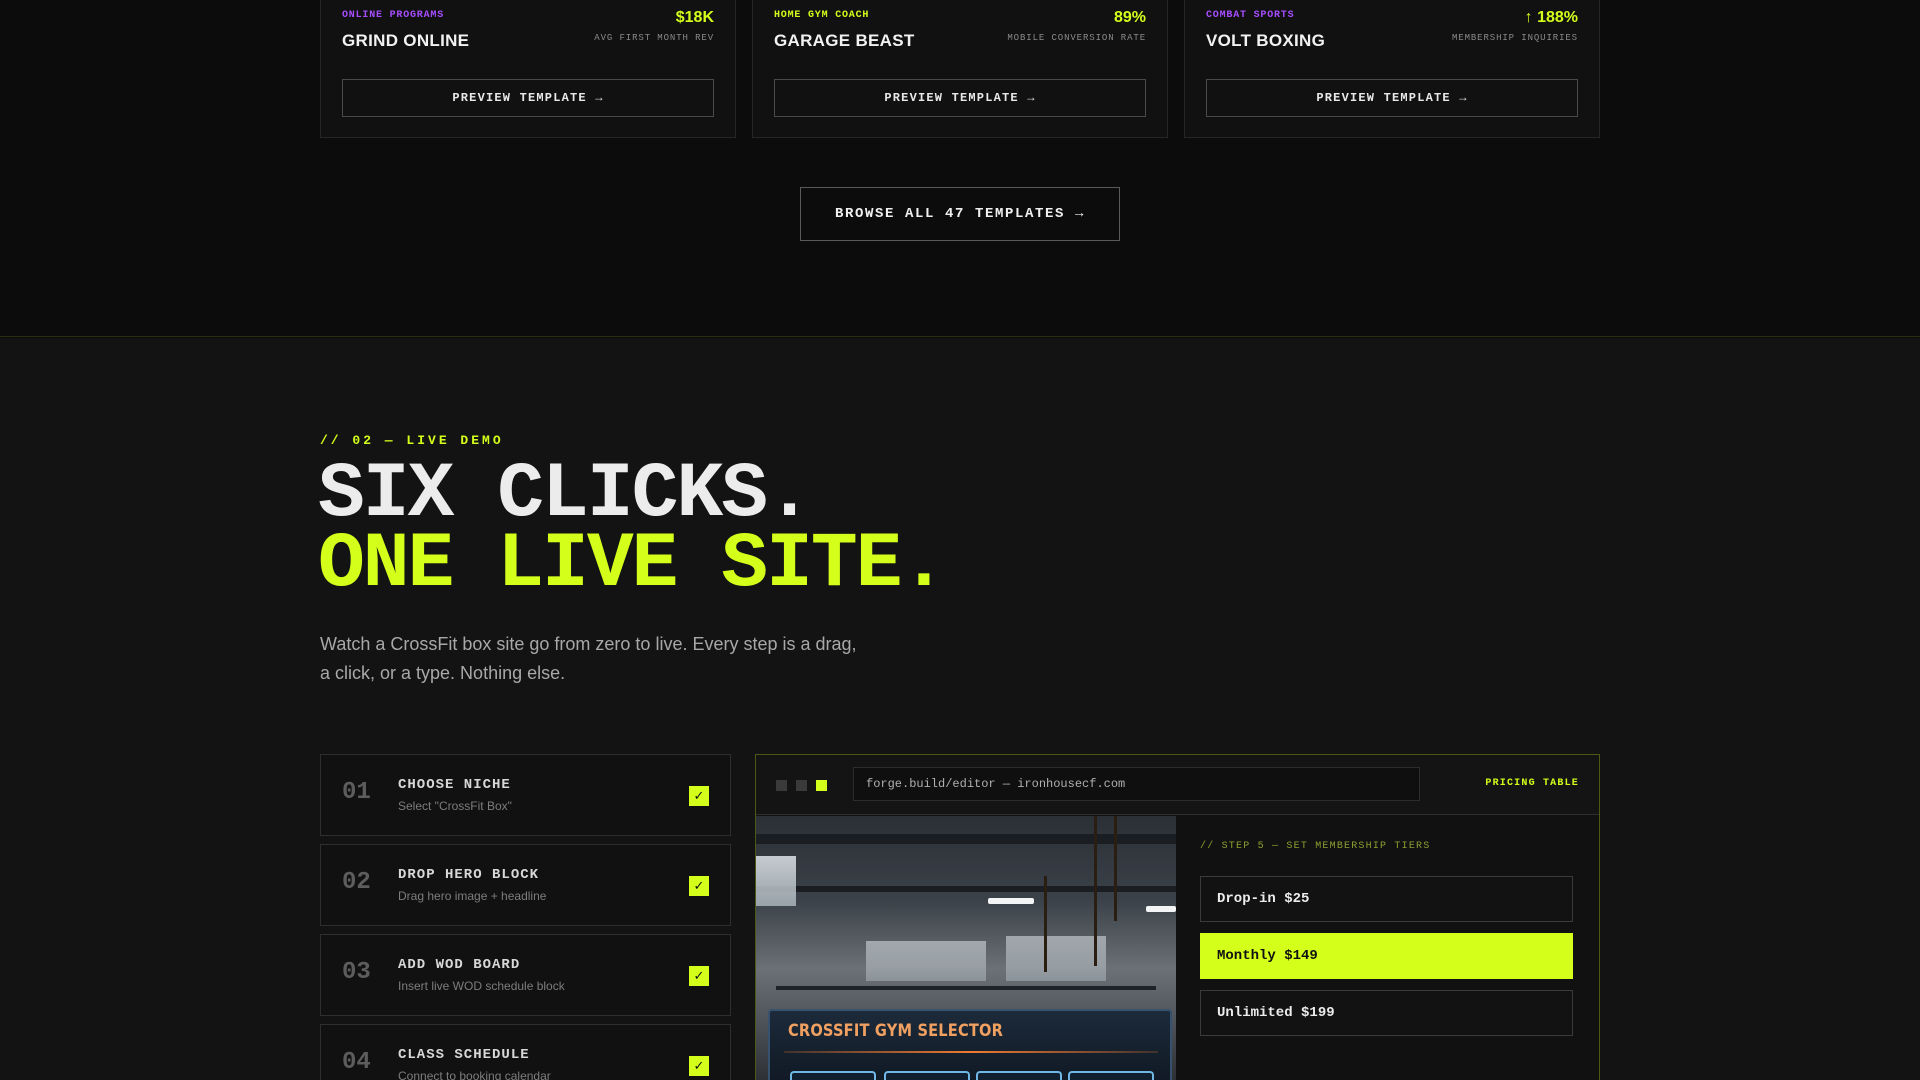 Image resolution: width=1920 pixels, height=1080 pixels. What do you see at coordinates (1386, 1013) in the screenshot?
I see `tier-unlimited: Unlimited $199` at bounding box center [1386, 1013].